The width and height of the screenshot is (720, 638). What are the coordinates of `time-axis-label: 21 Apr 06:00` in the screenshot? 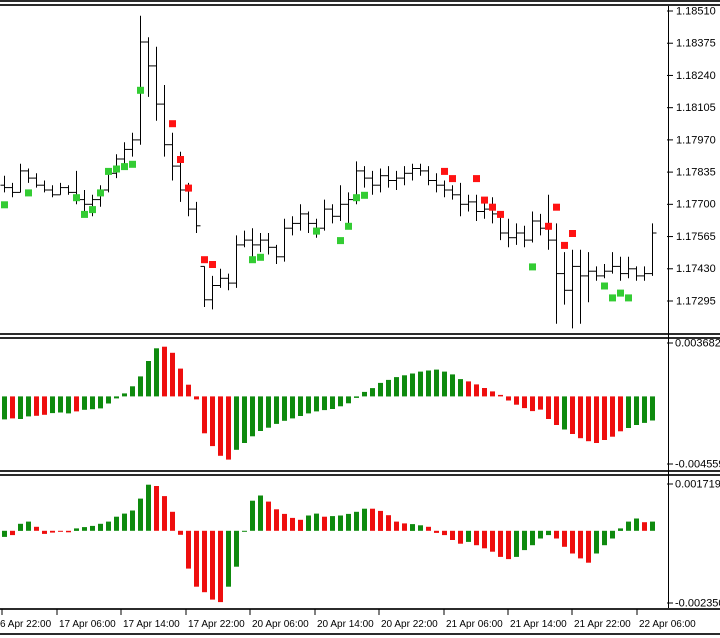 It's located at (474, 624).